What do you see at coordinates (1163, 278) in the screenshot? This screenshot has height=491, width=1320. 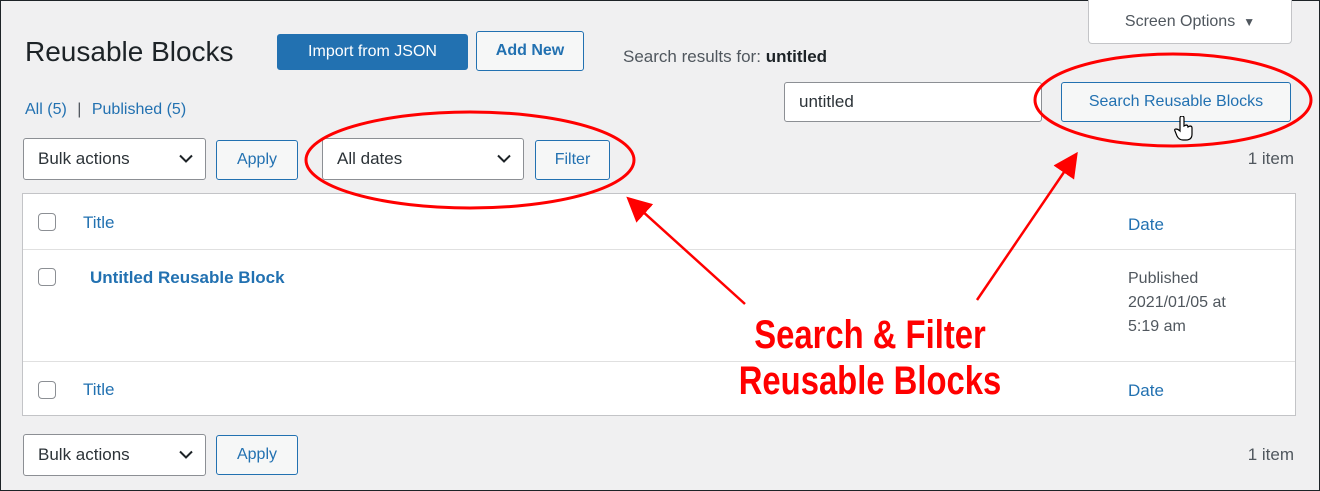 I see `row-date-status: Published` at bounding box center [1163, 278].